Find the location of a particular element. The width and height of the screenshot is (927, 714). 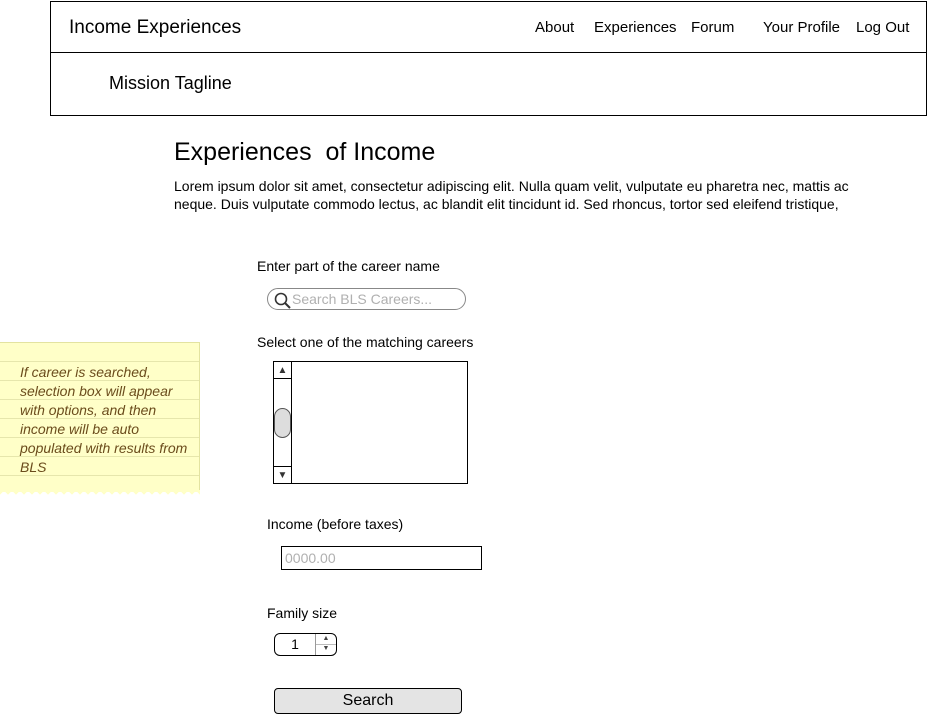

career-search-label: Enter part of the career name is located at coordinates (348, 266).